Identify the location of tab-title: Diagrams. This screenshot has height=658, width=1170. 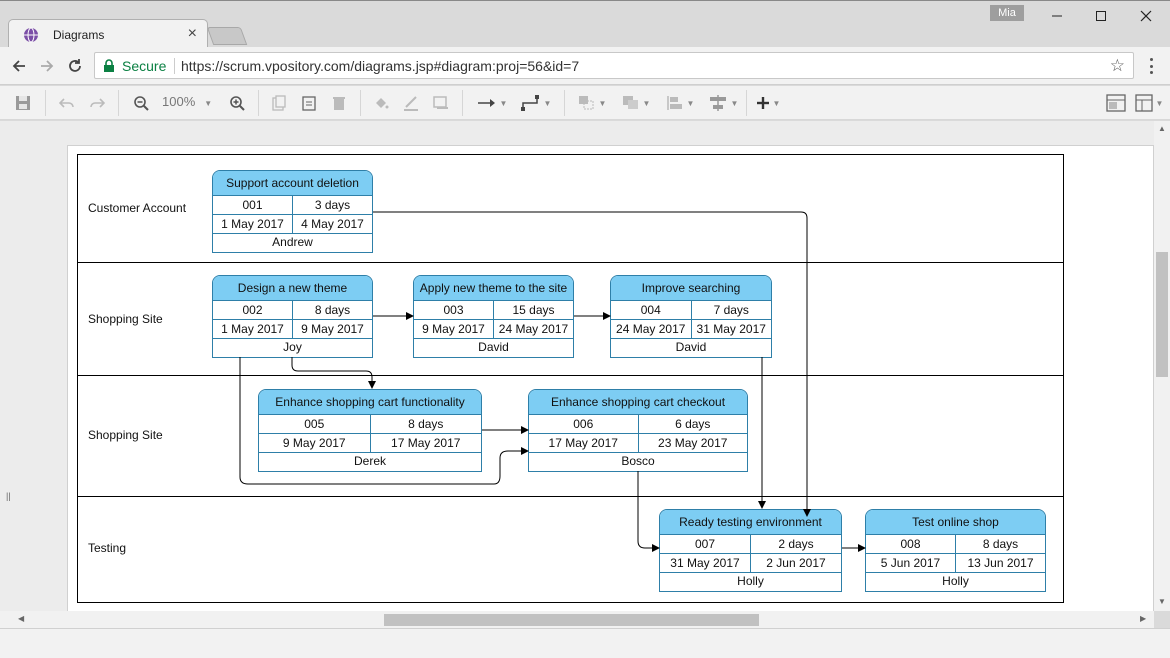
(79, 35).